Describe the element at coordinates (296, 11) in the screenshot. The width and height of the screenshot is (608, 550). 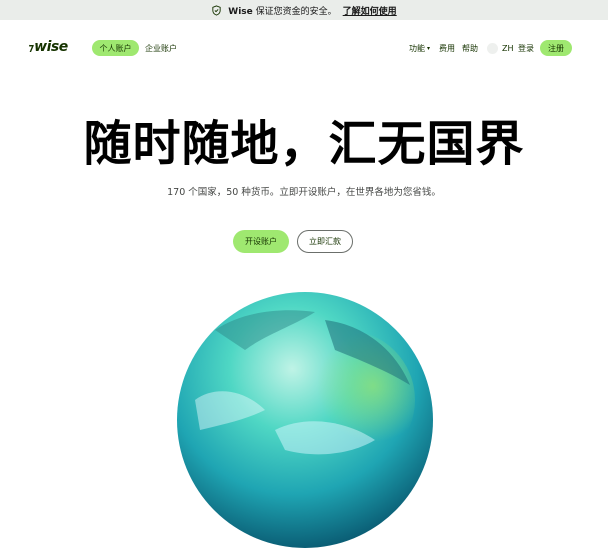
I see `banner-text: 保证您资金的安全。` at that location.